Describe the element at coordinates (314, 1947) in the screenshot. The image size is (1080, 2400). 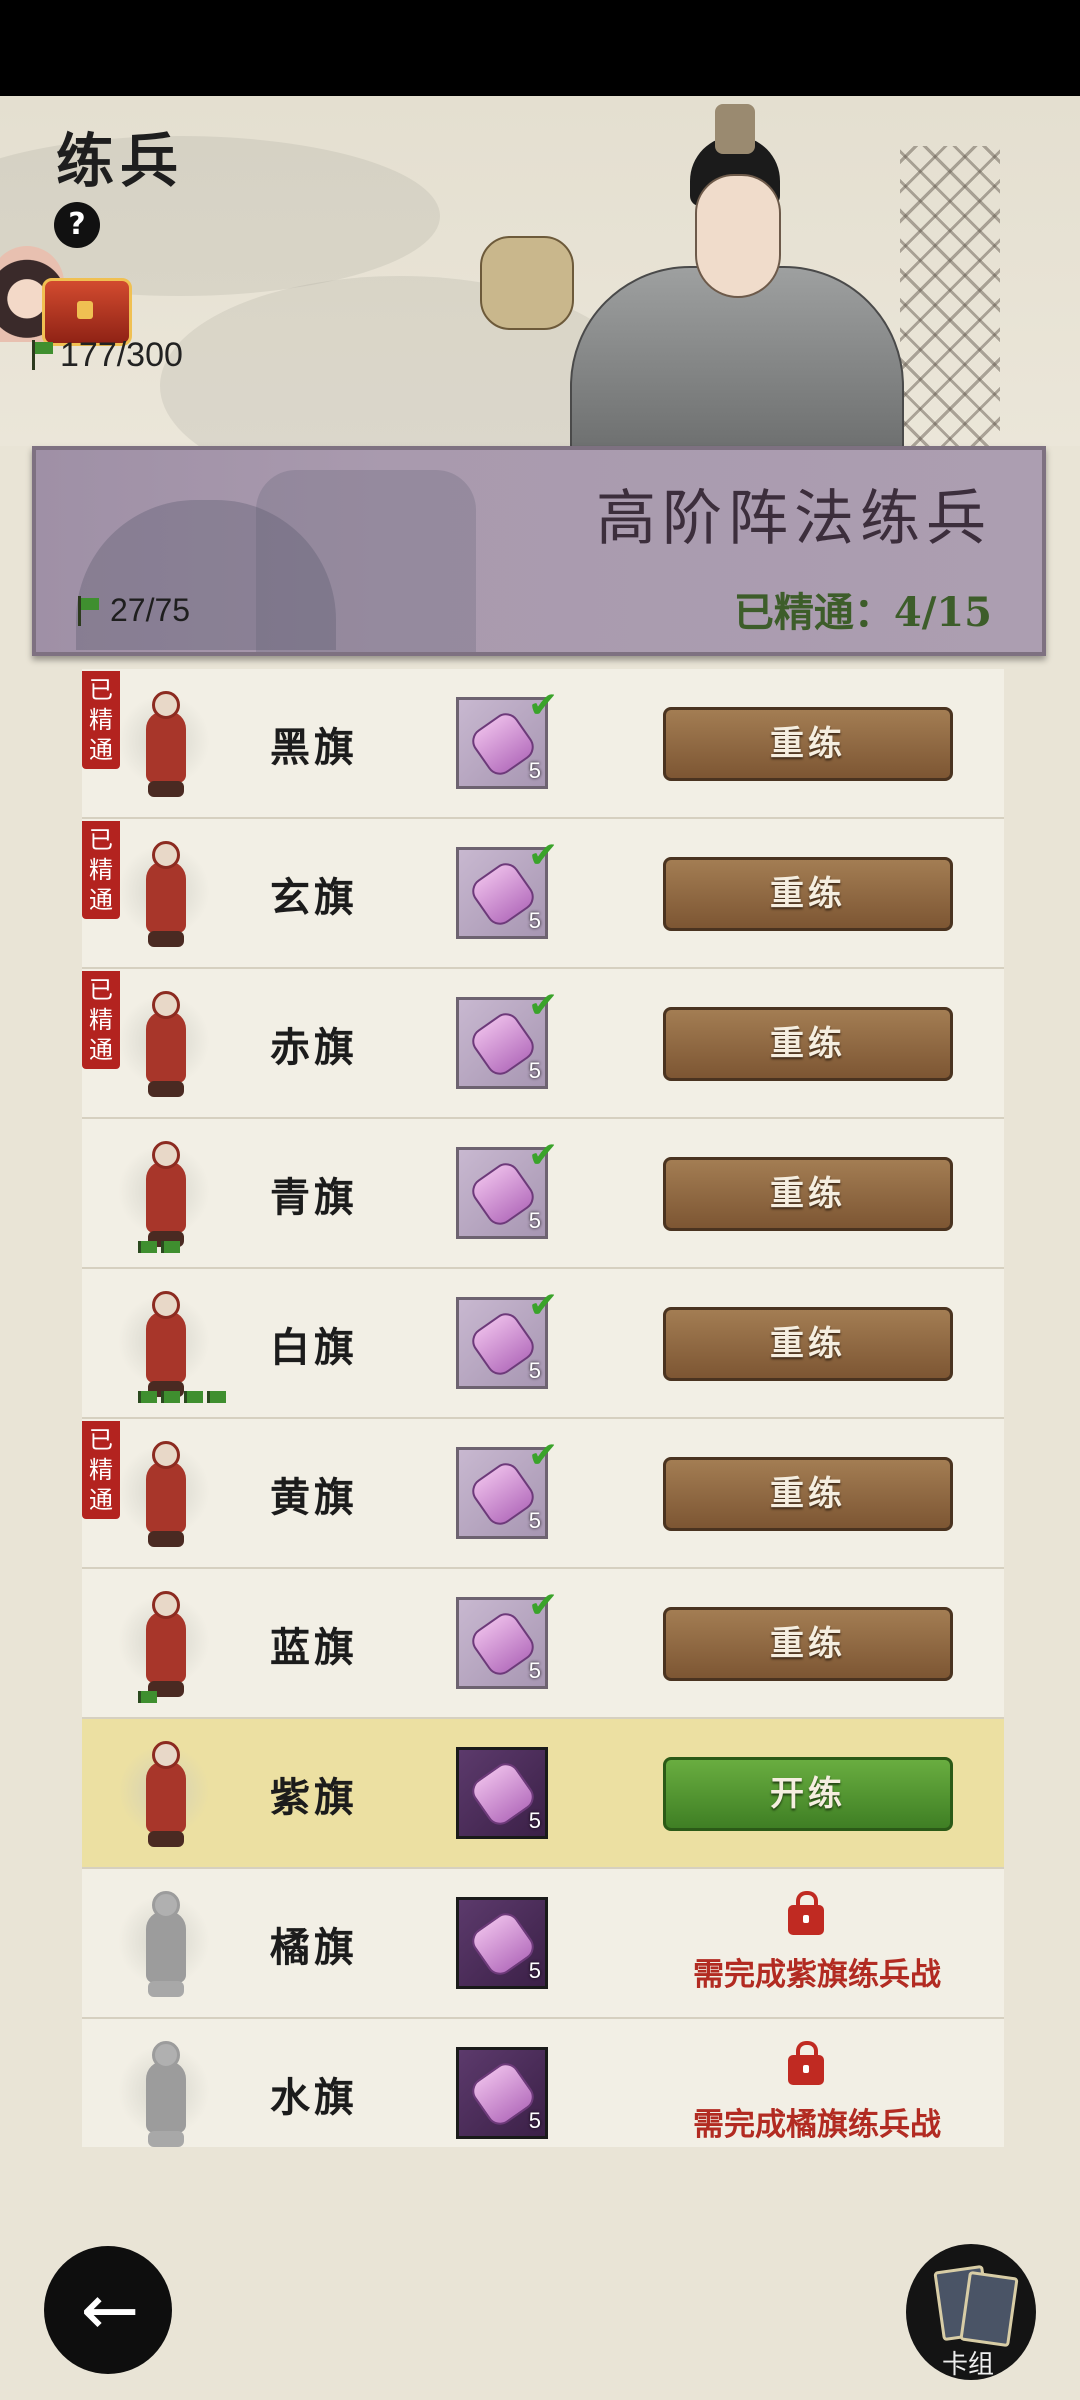
I see `formation-name: 橘旗` at that location.